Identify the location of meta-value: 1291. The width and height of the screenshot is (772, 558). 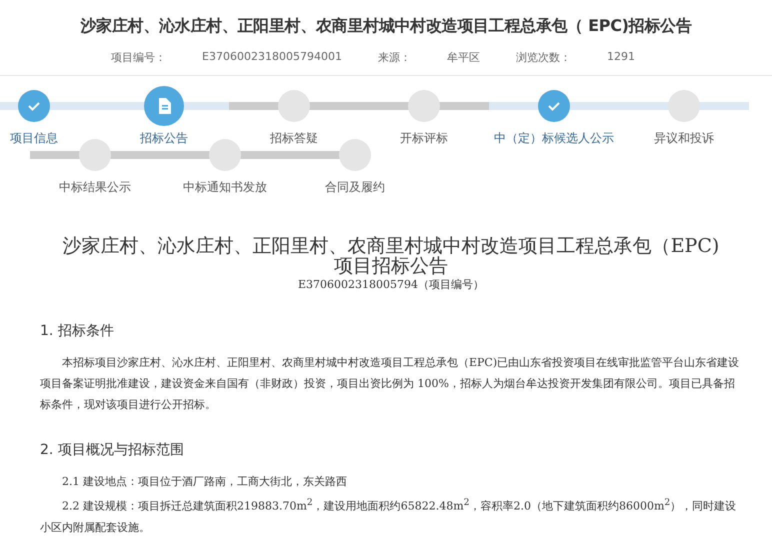
(620, 57).